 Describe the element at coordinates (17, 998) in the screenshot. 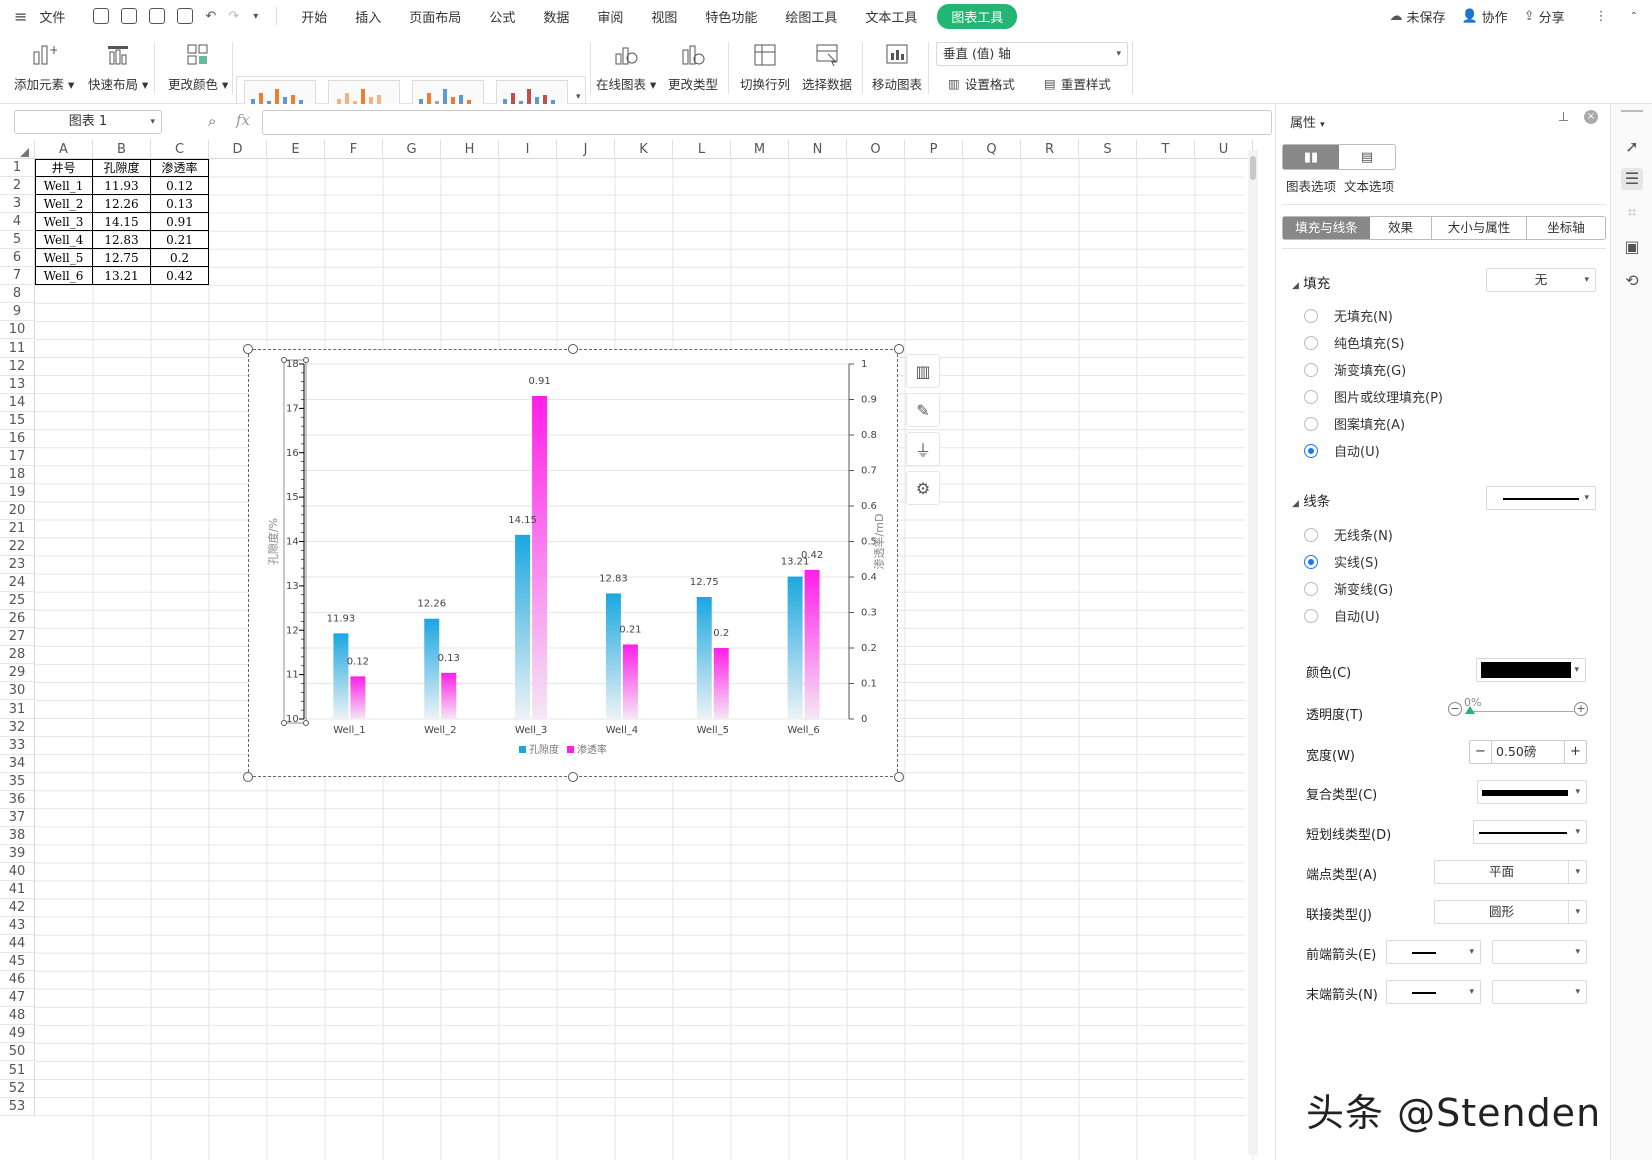

I see `row-header-47: 47` at that location.